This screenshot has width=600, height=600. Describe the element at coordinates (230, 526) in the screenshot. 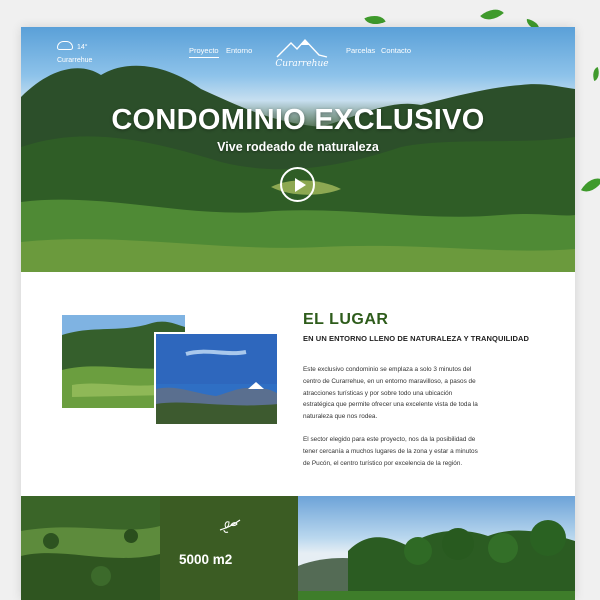

I see `plant-icon` at that location.